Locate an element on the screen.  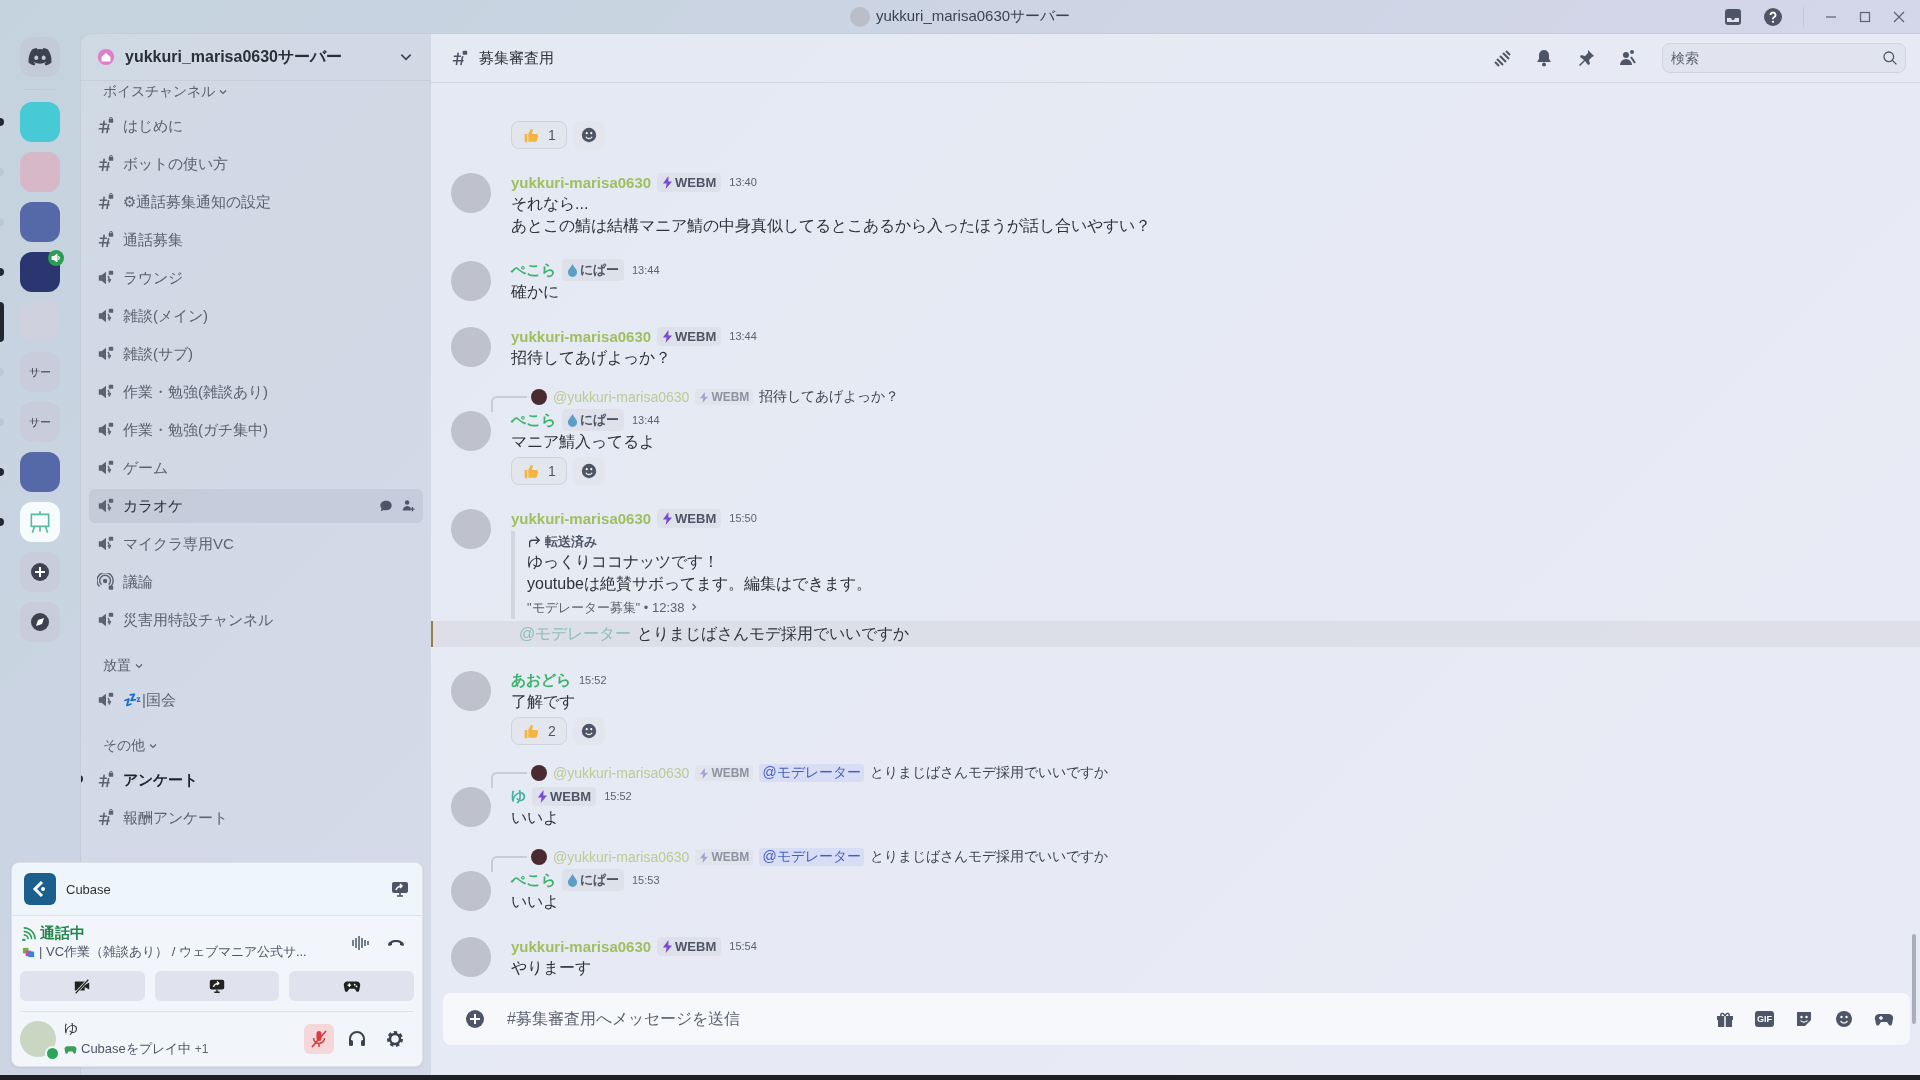
gif-button: GIF is located at coordinates (1764, 1019).